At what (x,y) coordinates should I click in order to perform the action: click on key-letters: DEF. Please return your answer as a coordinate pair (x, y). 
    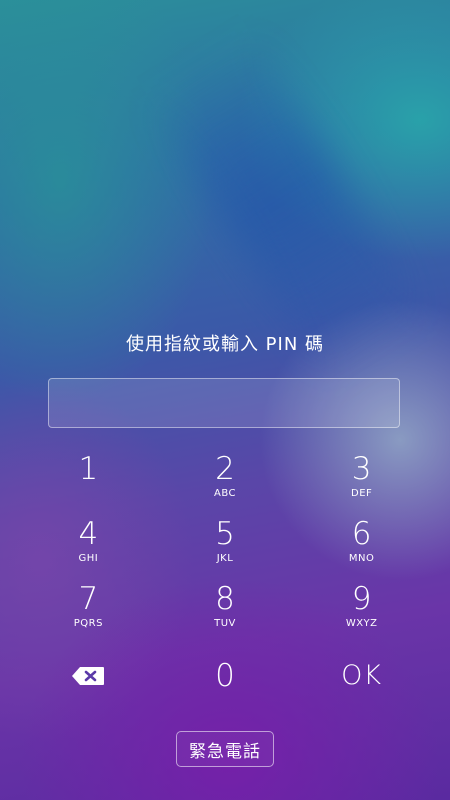
    Looking at the image, I should click on (362, 493).